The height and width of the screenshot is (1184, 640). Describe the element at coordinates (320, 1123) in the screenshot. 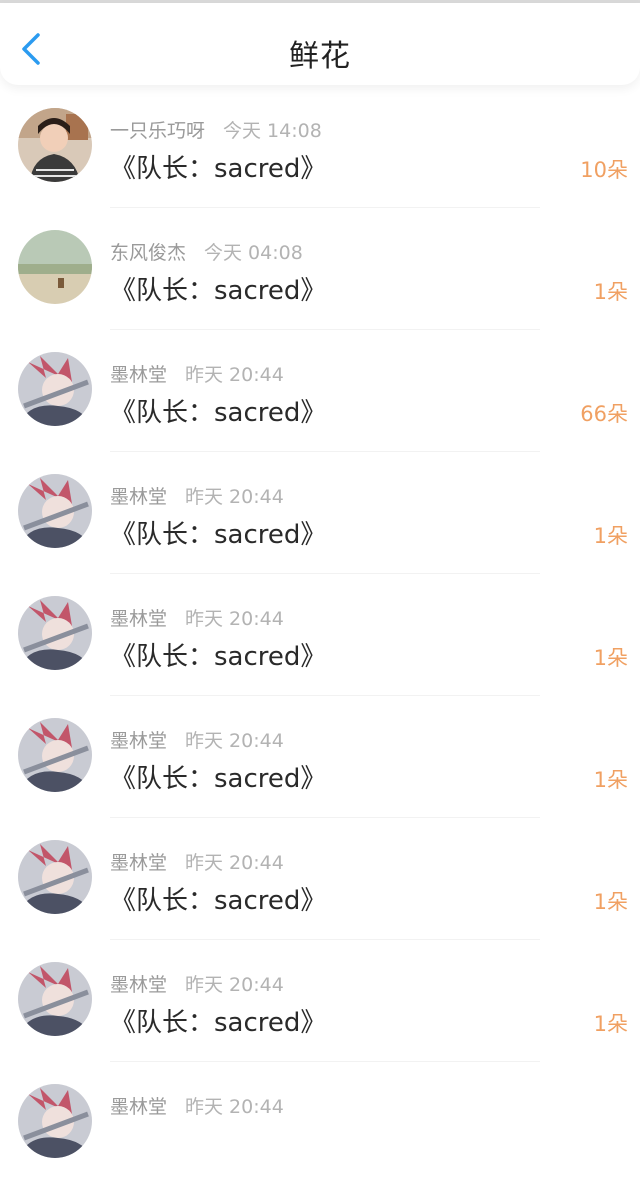

I see `list-item: 墨林堂 昨天 20:44` at that location.